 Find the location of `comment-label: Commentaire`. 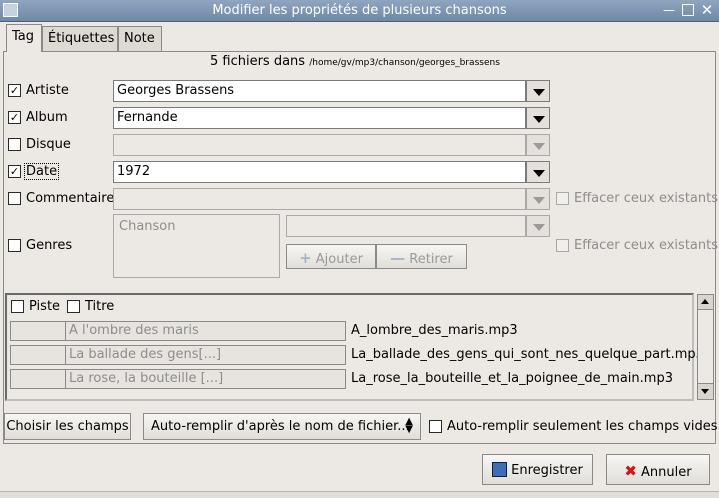

comment-label: Commentaire is located at coordinates (70, 198).